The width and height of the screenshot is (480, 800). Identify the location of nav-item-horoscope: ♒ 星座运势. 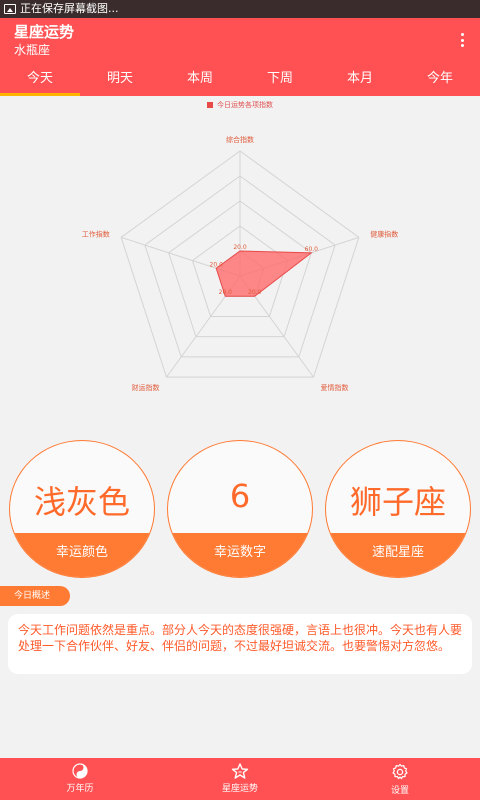
(240, 779).